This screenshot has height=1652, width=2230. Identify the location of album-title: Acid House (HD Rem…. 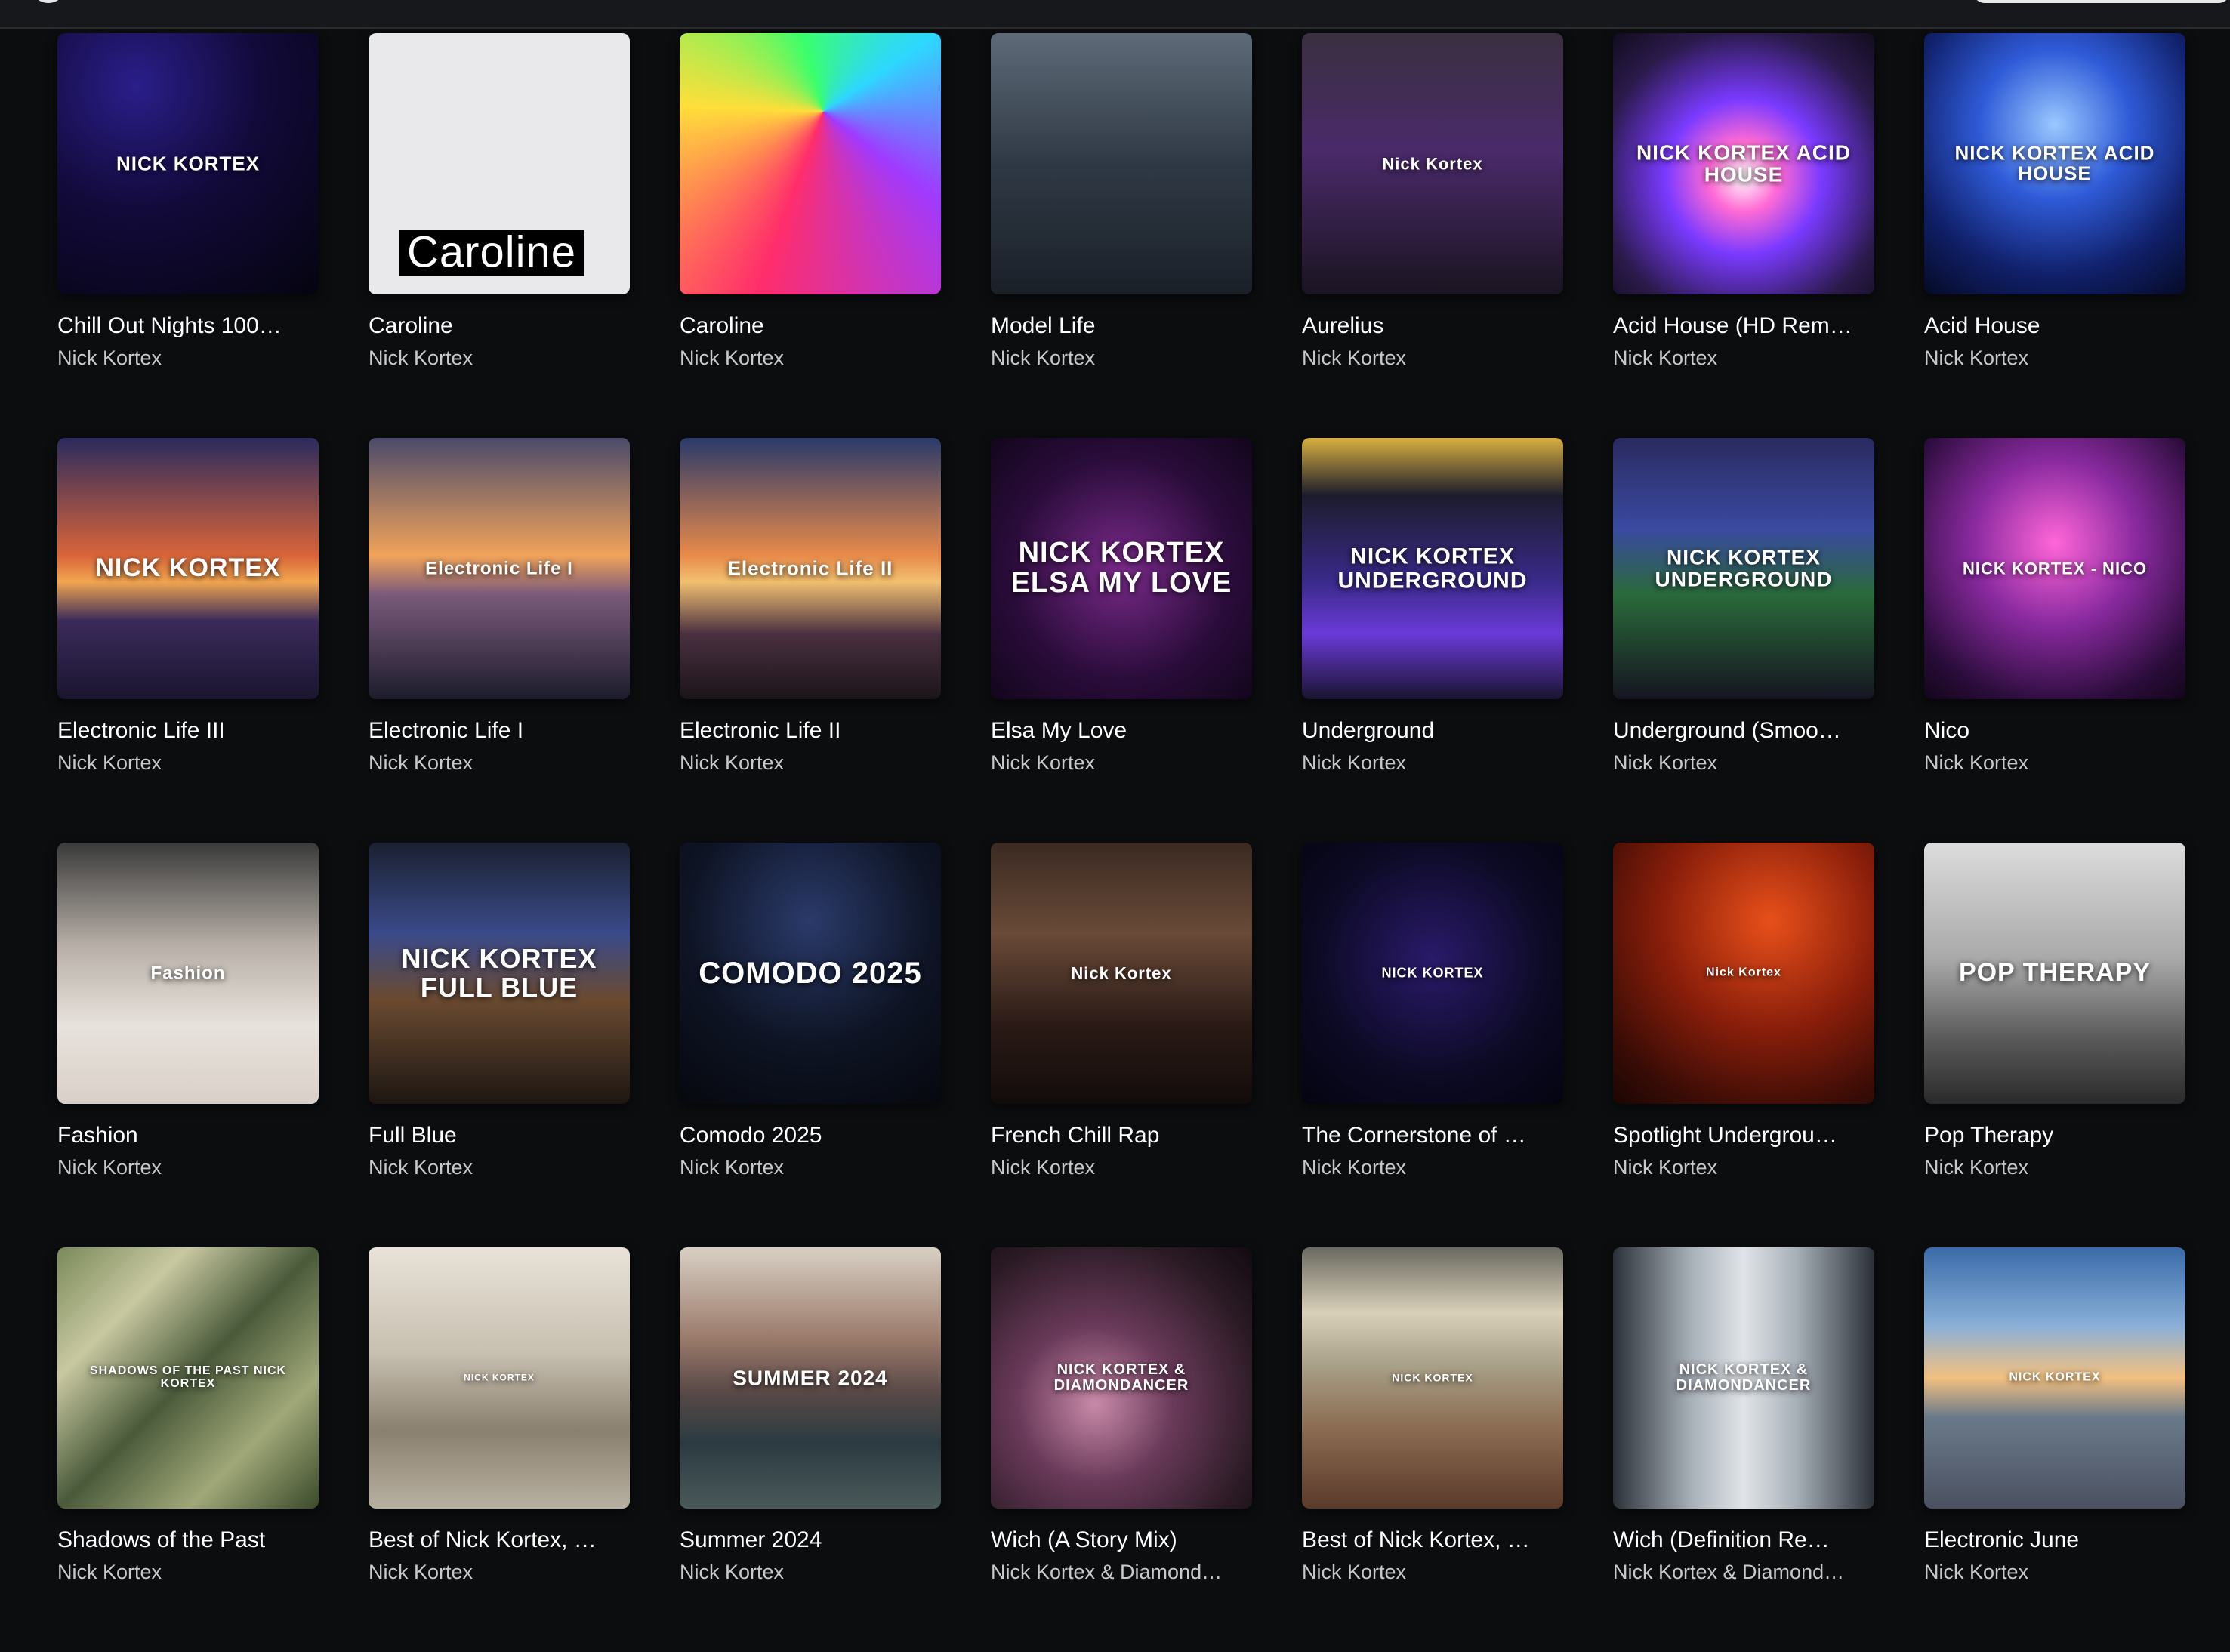
(1743, 326).